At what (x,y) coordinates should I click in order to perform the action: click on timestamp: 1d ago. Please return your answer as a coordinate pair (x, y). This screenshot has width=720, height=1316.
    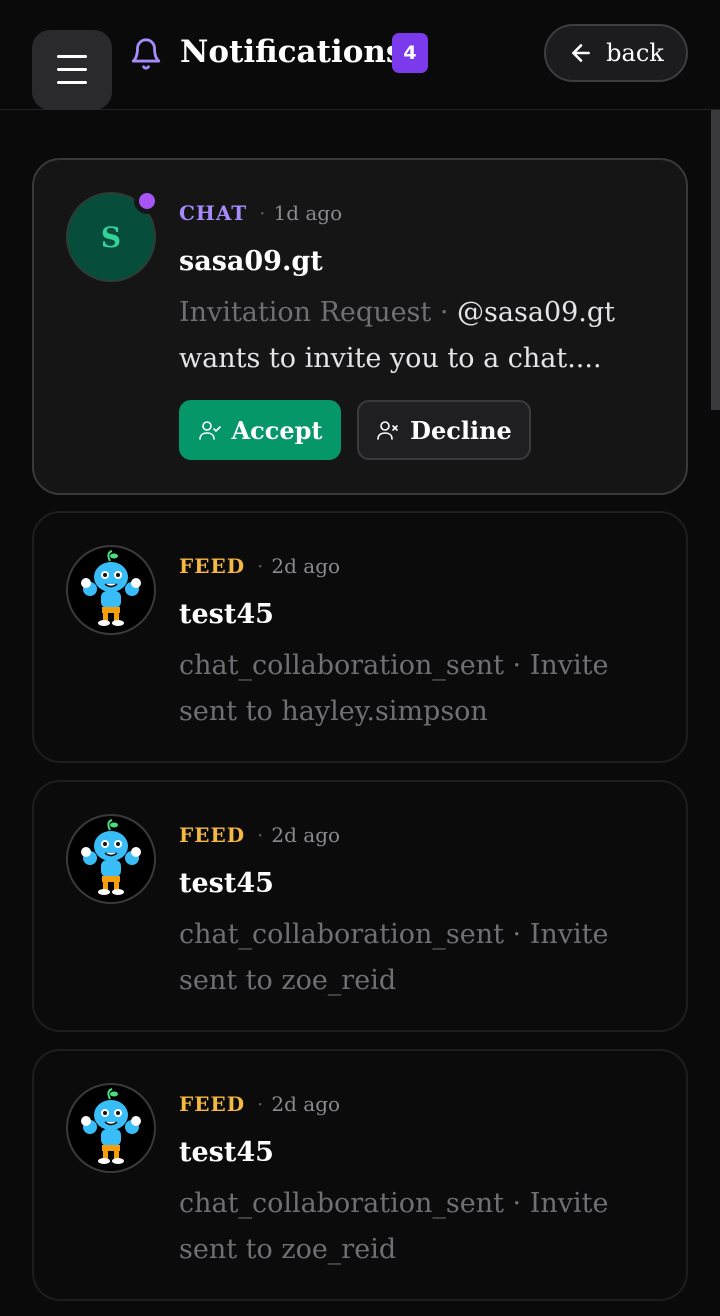
    Looking at the image, I should click on (308, 213).